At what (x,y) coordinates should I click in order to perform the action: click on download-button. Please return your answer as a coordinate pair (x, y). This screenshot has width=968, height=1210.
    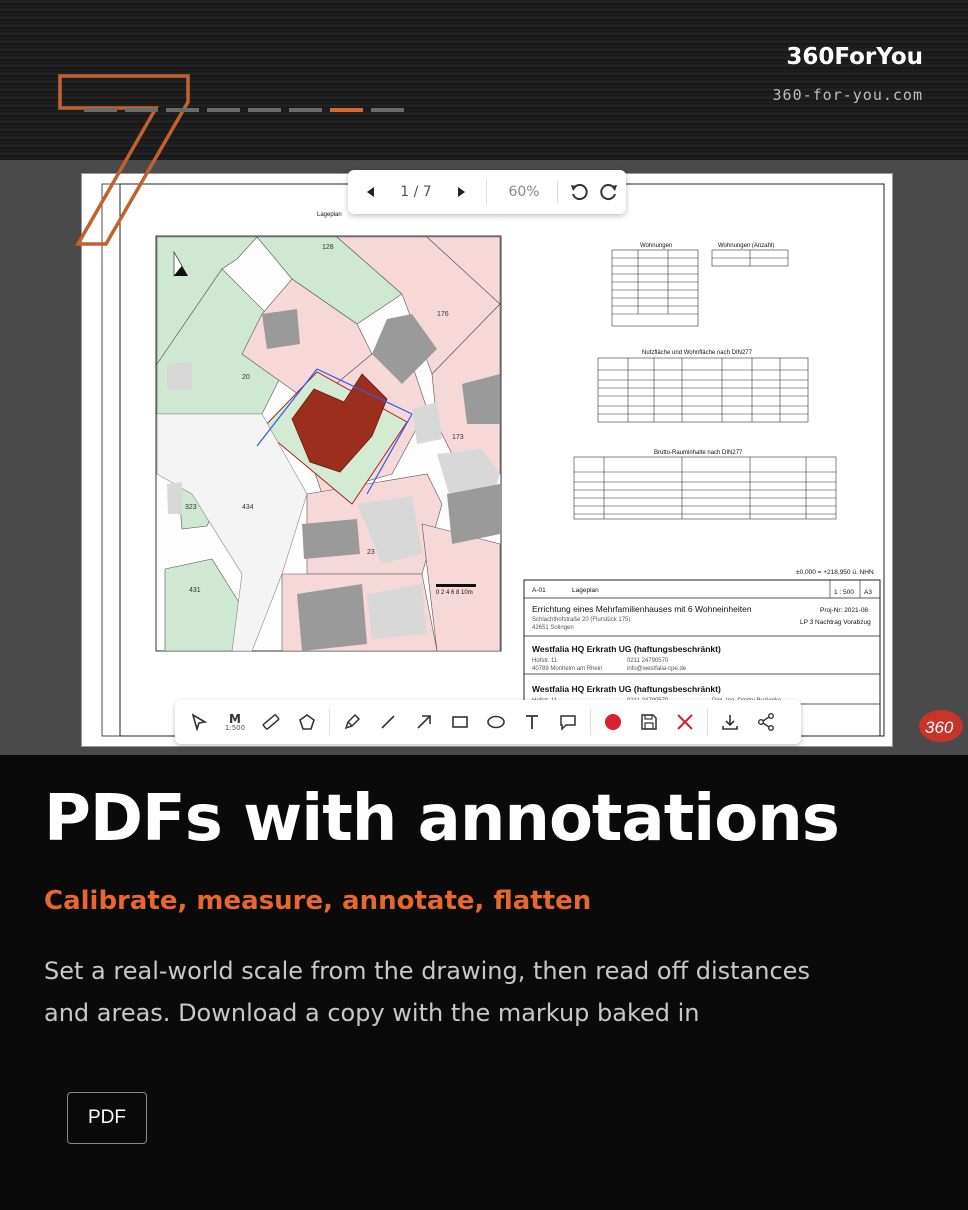
    Looking at the image, I should click on (730, 722).